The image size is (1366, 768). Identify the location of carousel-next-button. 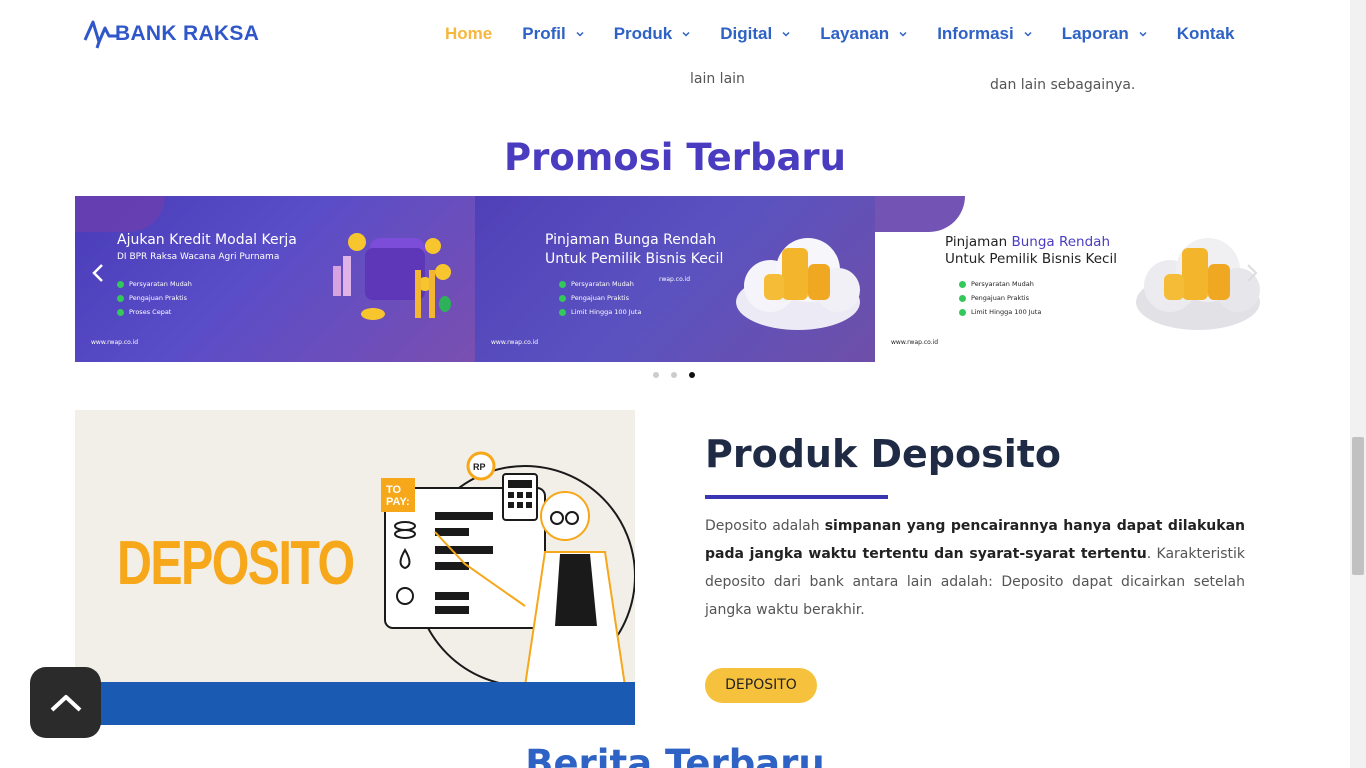
(1252, 277).